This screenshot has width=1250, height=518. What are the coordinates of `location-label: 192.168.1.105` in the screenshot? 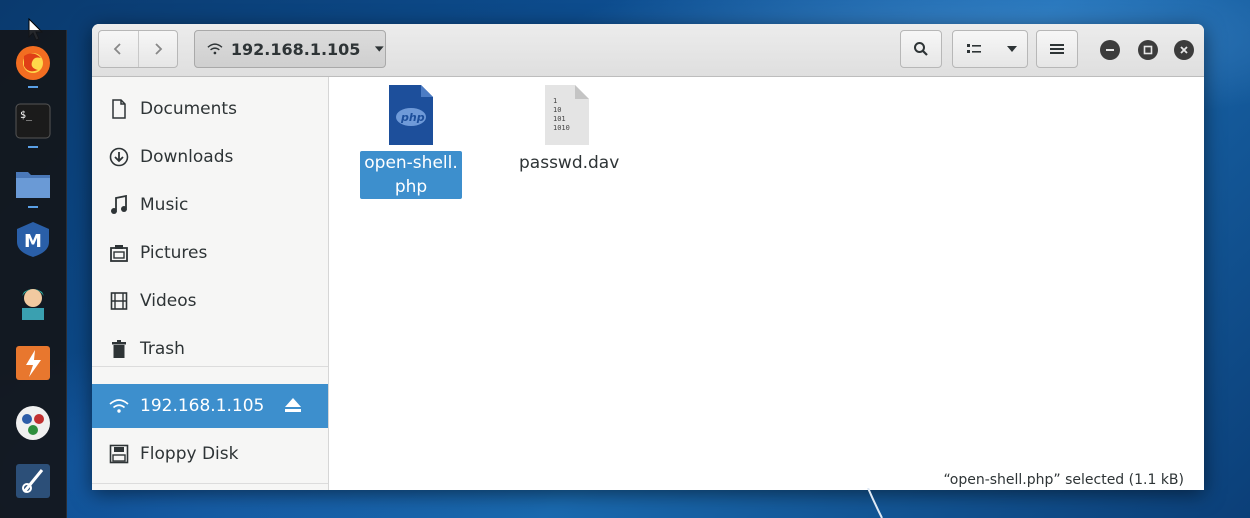 It's located at (295, 49).